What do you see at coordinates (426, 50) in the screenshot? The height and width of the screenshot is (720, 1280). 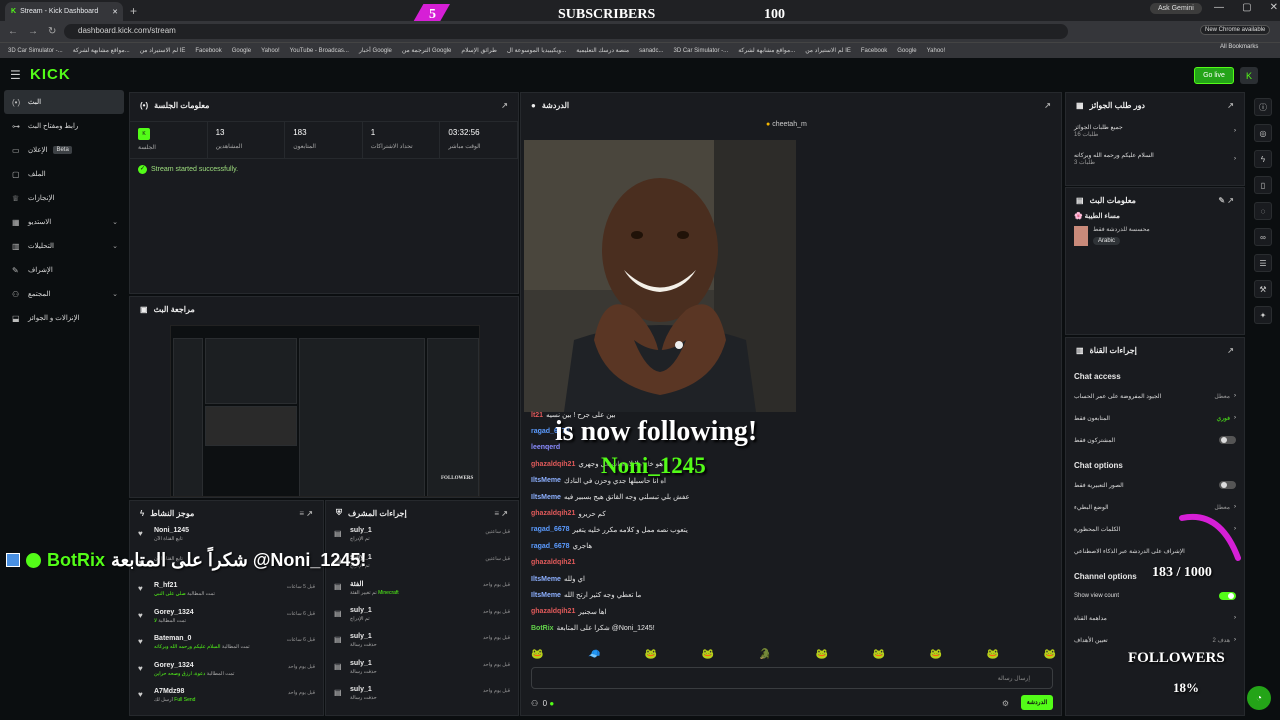 I see `bookmark-item: الترجمة من Google` at bounding box center [426, 50].